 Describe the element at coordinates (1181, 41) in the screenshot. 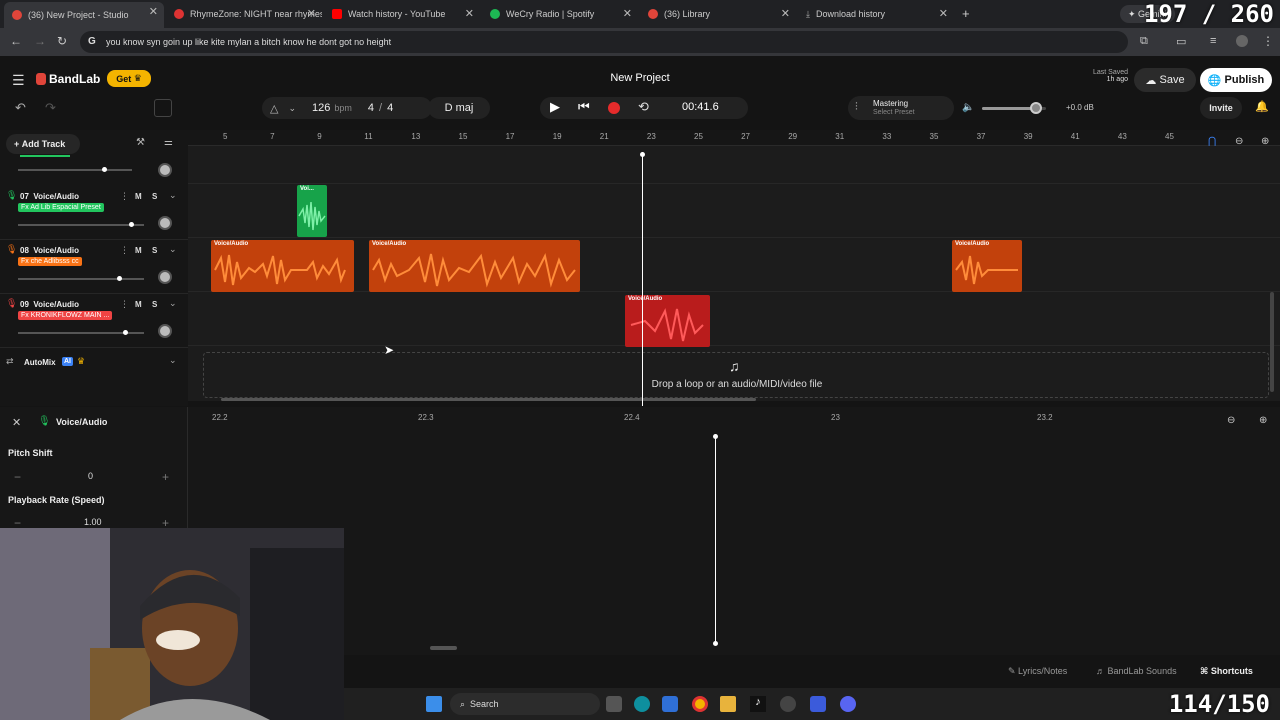

I see `cast-icon: ▭` at that location.